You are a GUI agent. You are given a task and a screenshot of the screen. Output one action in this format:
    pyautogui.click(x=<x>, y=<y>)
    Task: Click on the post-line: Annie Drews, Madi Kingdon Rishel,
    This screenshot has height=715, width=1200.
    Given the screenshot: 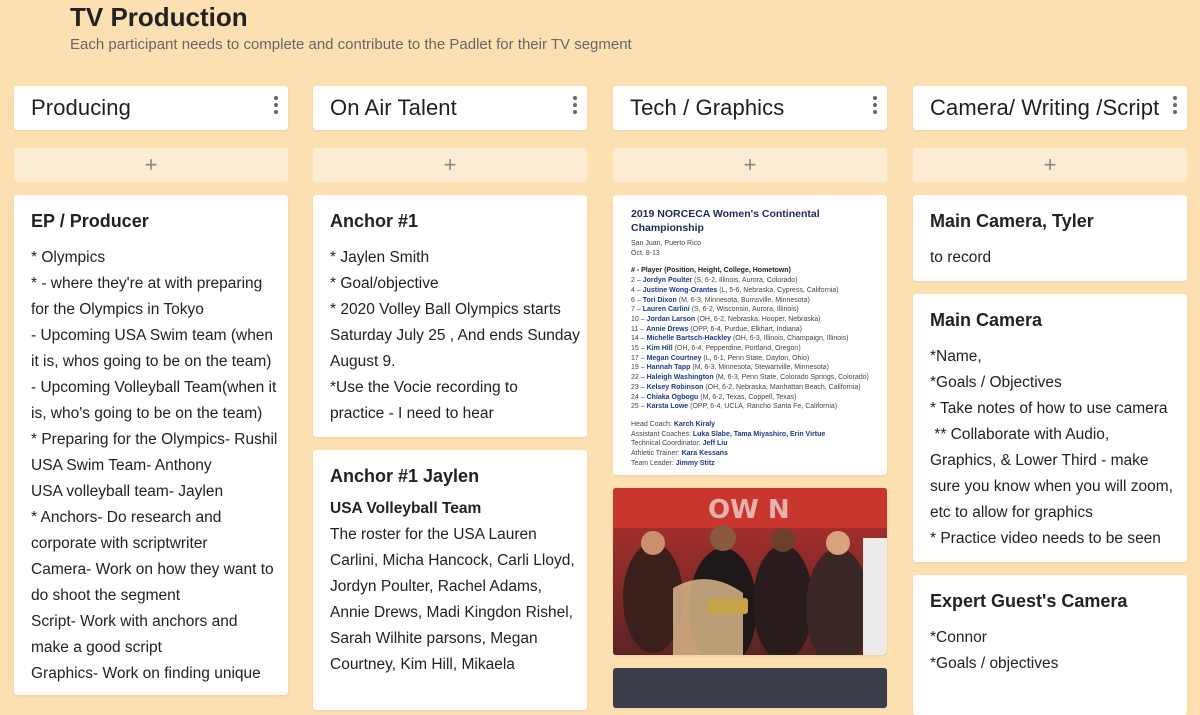 What is the action you would take?
    pyautogui.click(x=451, y=612)
    